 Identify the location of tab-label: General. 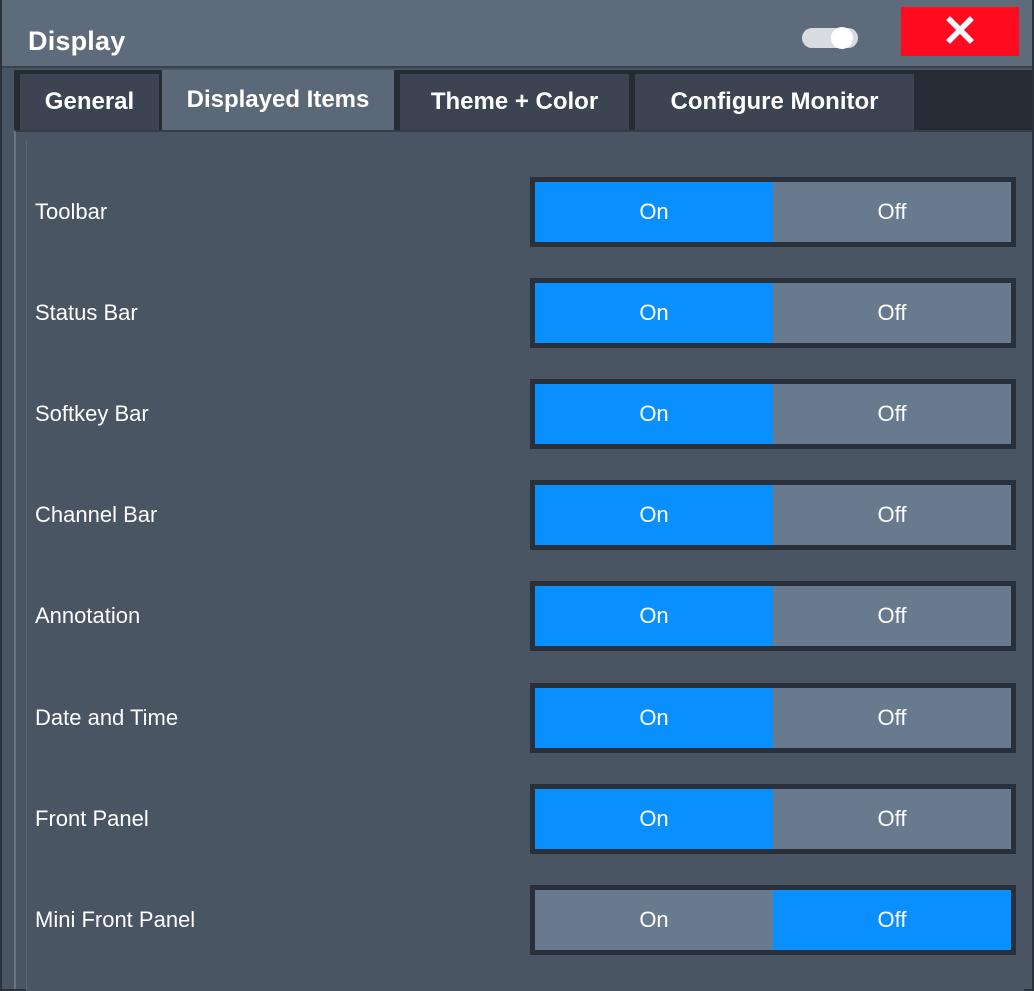
(89, 101).